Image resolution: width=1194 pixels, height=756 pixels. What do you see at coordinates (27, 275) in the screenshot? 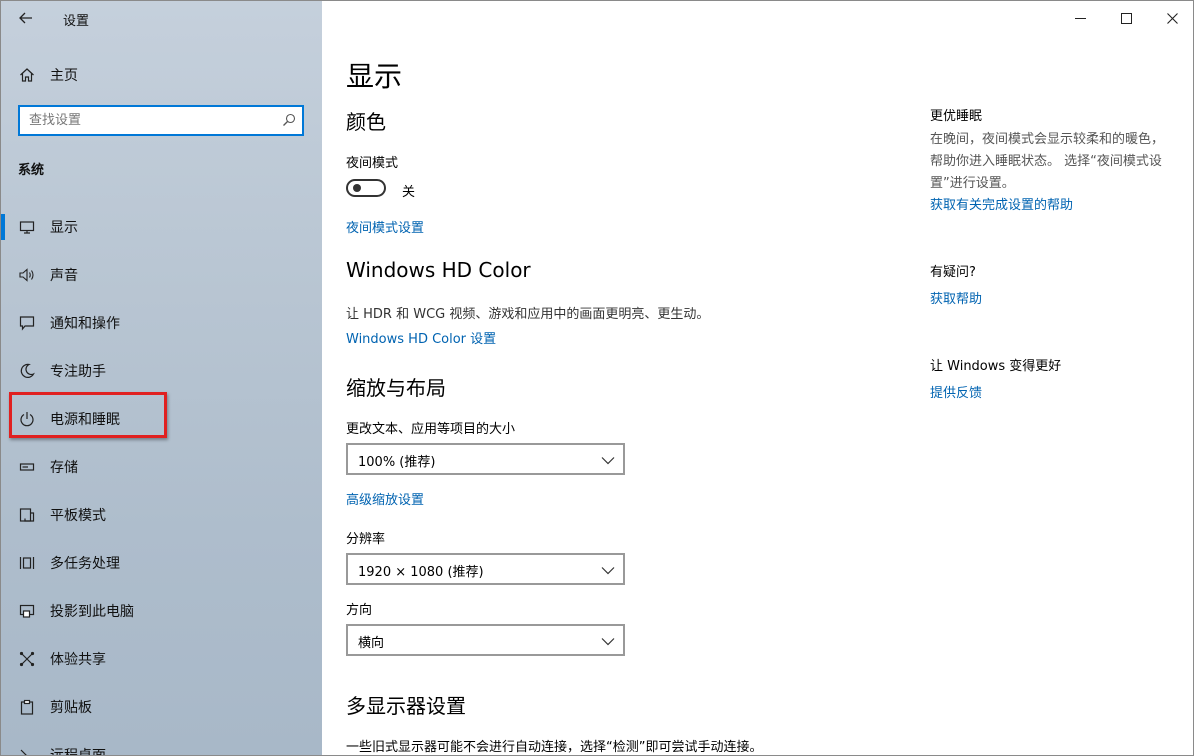
I see `speaker-icon` at bounding box center [27, 275].